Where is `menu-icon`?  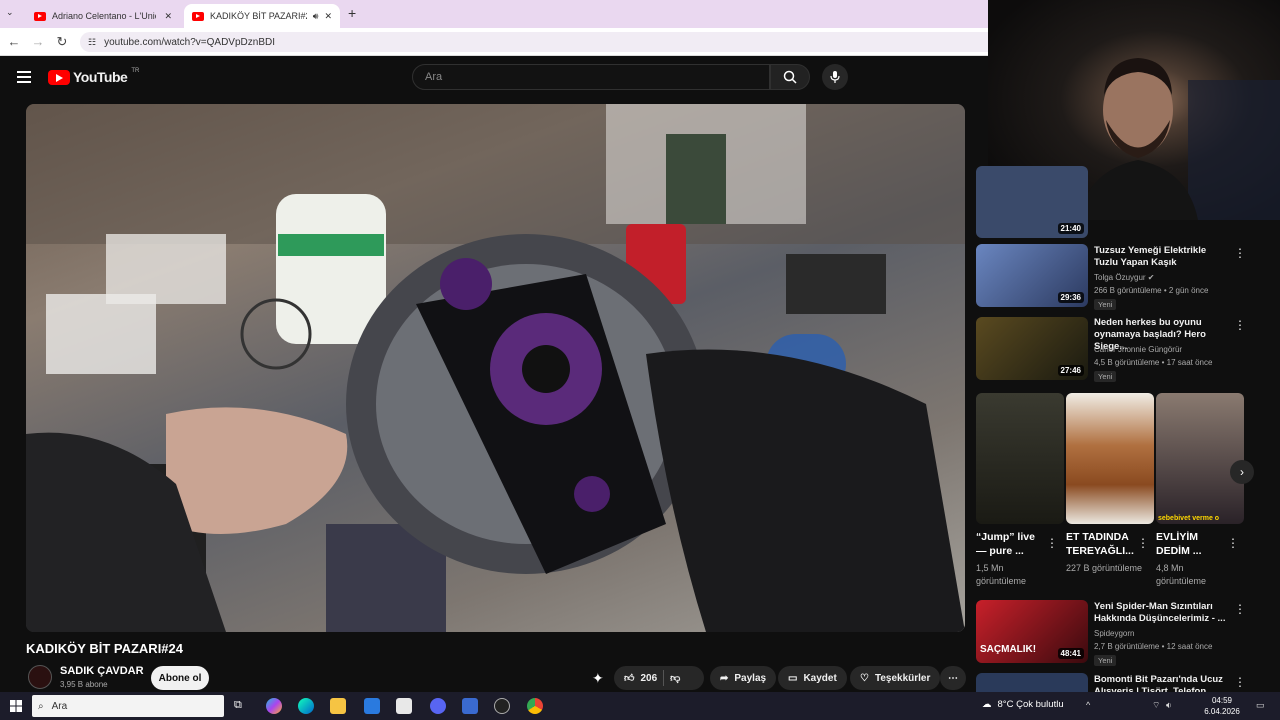 menu-icon is located at coordinates (24, 77).